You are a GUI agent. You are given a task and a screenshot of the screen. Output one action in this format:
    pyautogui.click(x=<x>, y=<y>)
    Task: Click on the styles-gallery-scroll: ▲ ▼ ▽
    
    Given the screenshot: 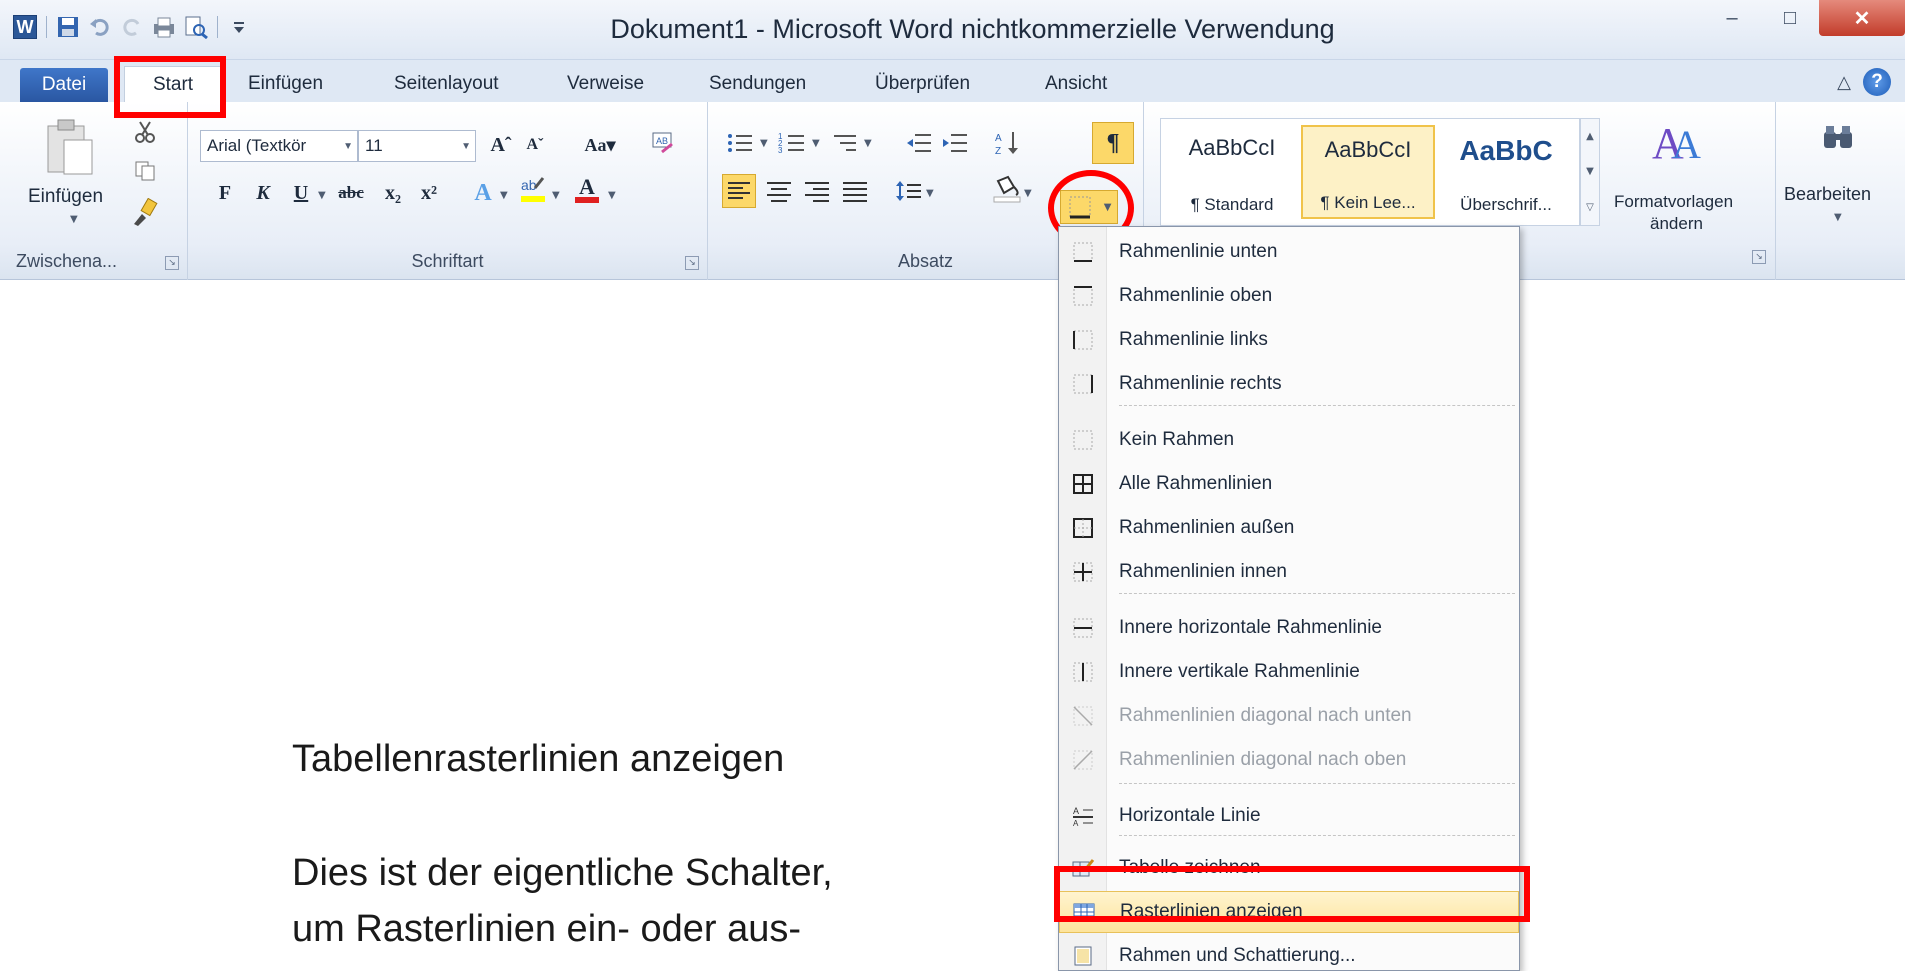 What is the action you would take?
    pyautogui.click(x=1590, y=172)
    